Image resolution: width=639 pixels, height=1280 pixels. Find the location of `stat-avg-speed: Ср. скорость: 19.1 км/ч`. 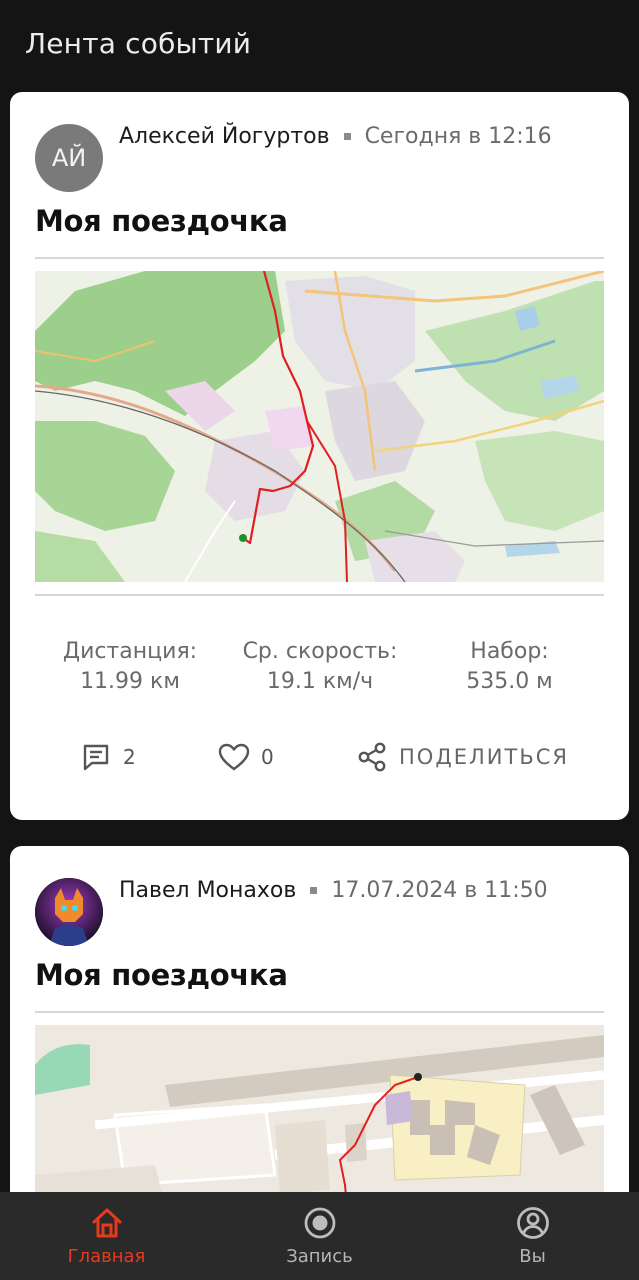

stat-avg-speed: Ср. скорость: 19.1 км/ч is located at coordinates (320, 667).